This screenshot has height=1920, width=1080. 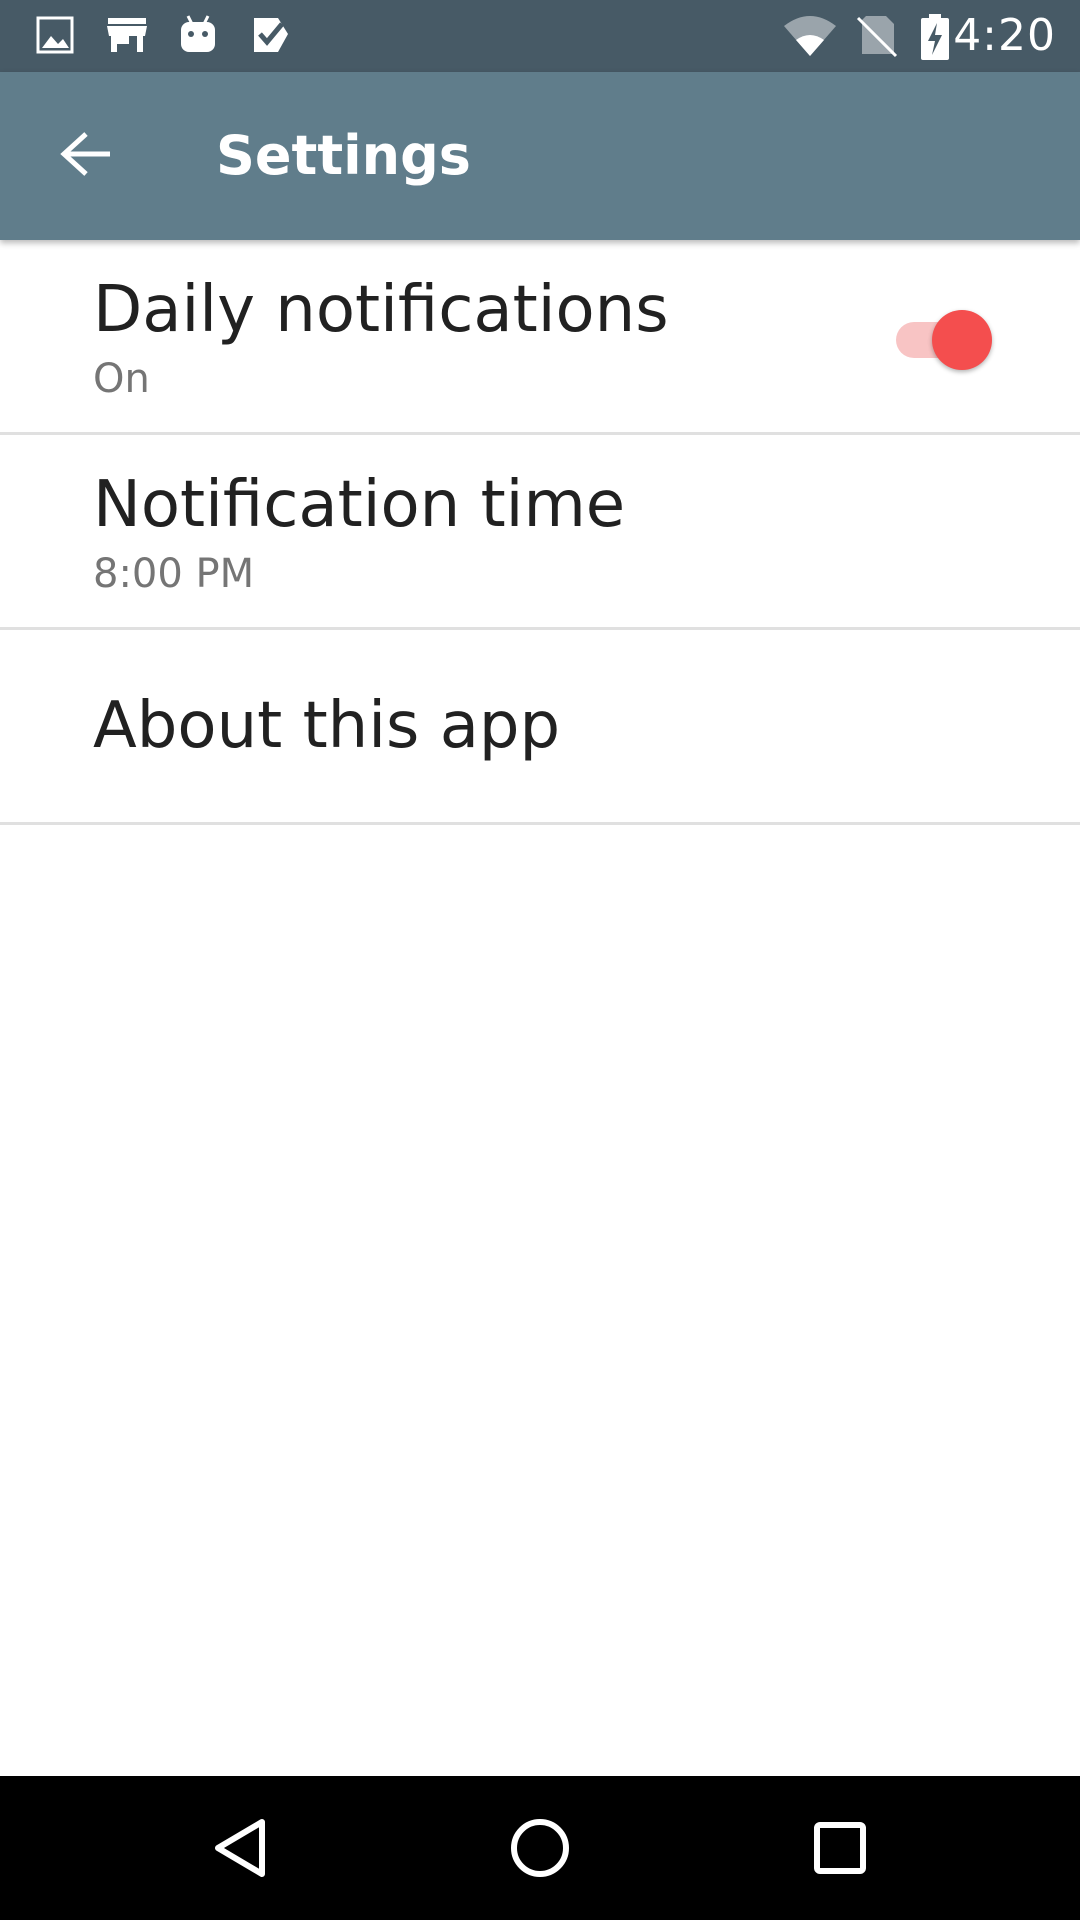 What do you see at coordinates (127, 37) in the screenshot?
I see `store-icon` at bounding box center [127, 37].